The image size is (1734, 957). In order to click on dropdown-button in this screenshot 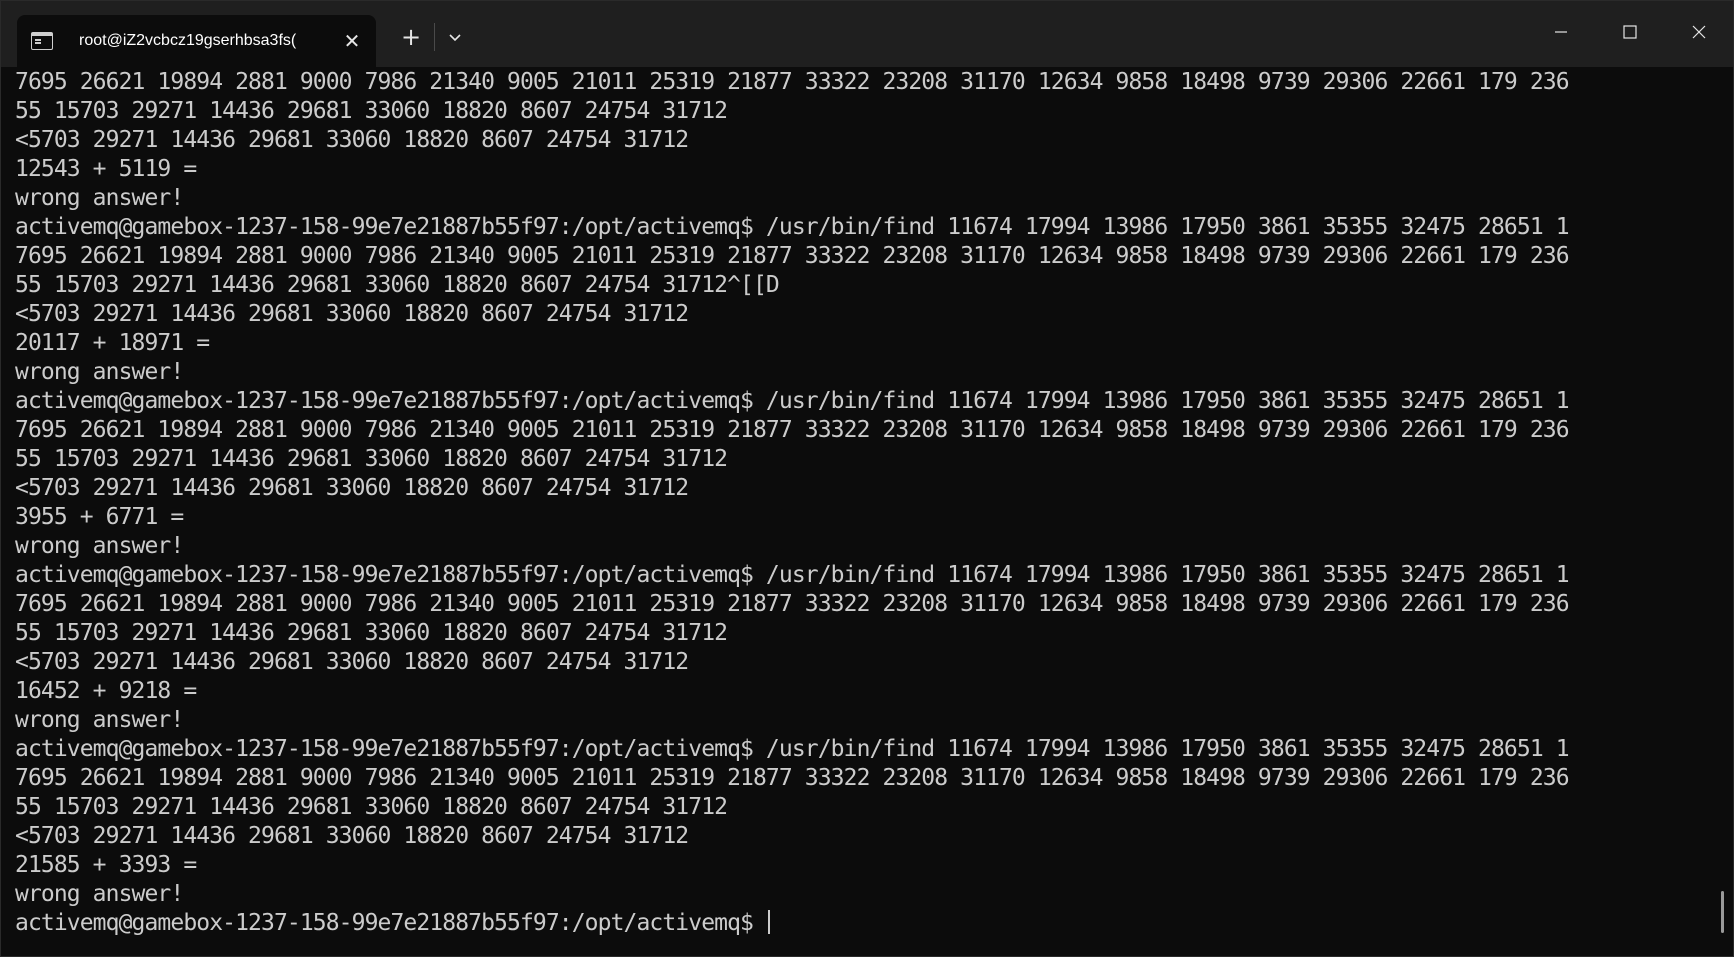, I will do `click(455, 37)`.